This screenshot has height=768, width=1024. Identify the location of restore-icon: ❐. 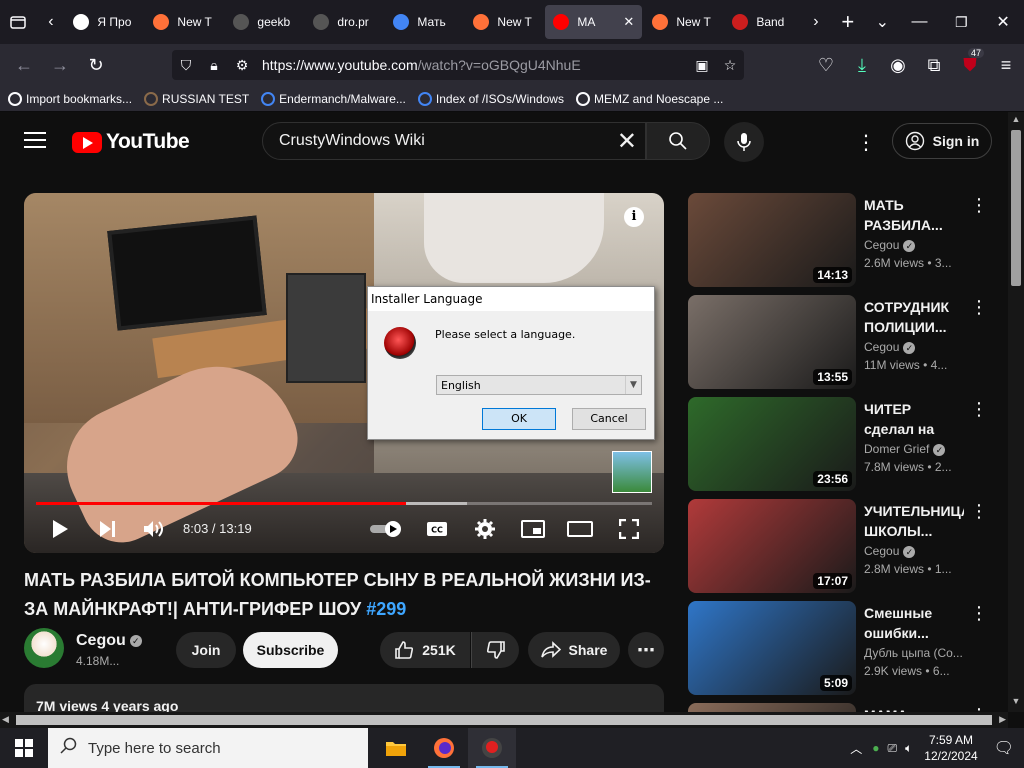
(961, 22).